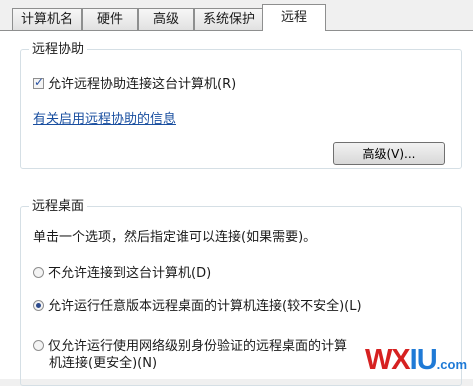 The image size is (473, 386). What do you see at coordinates (58, 206) in the screenshot?
I see `remote-desktop-title: 远程桌面` at bounding box center [58, 206].